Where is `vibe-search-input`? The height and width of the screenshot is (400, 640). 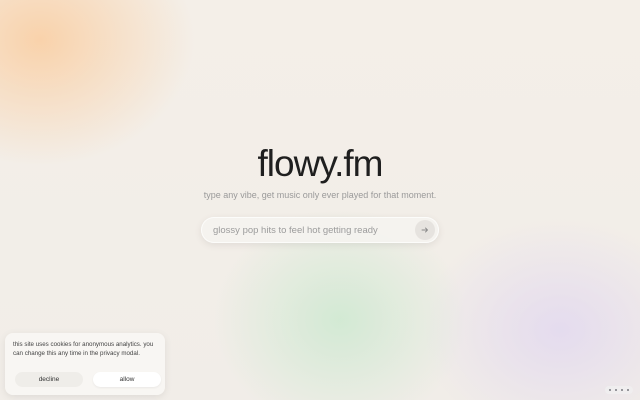 vibe-search-input is located at coordinates (308, 230).